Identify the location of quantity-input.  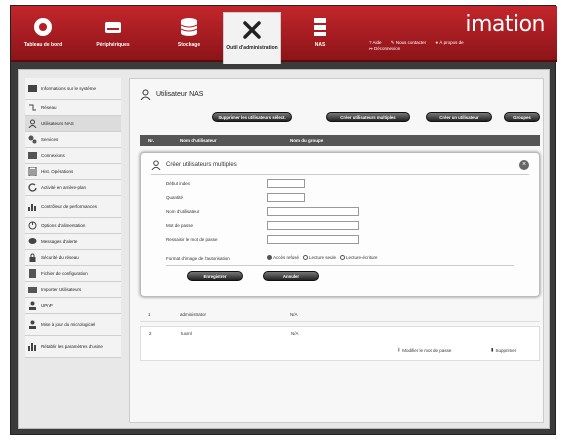
(286, 197).